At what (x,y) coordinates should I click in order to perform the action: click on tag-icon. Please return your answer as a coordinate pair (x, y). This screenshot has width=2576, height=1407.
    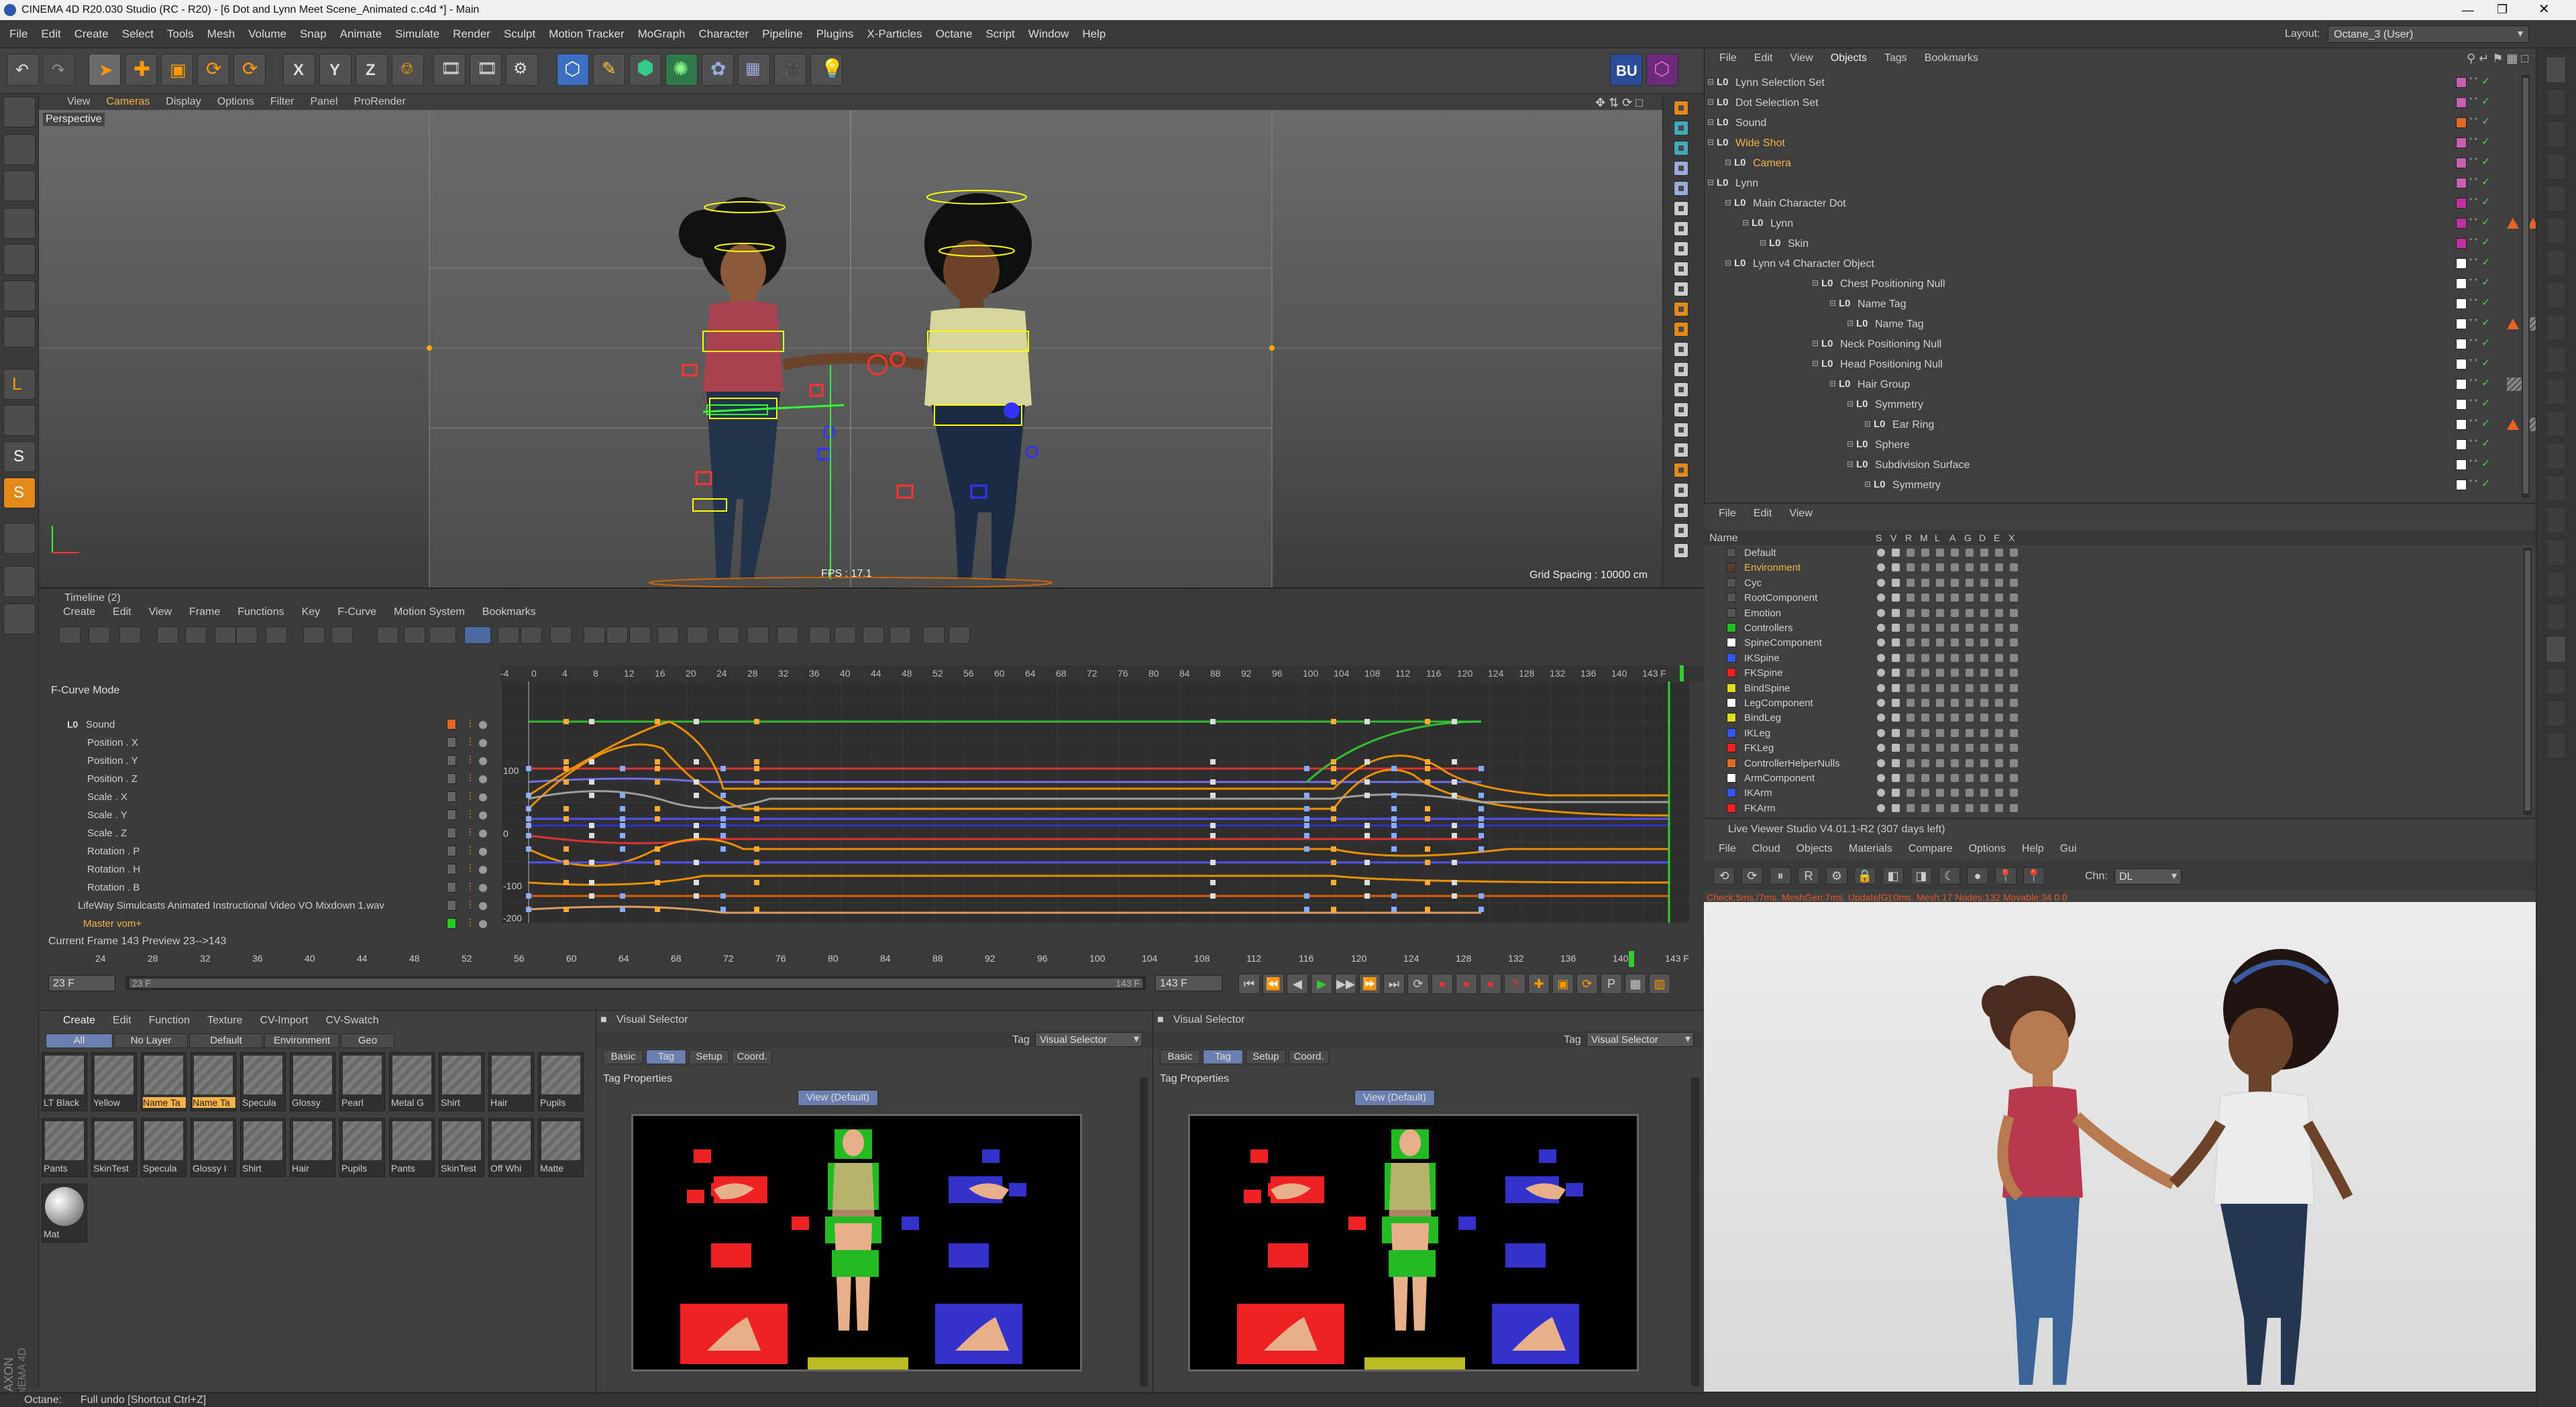
    Looking at the image, I should click on (2513, 424).